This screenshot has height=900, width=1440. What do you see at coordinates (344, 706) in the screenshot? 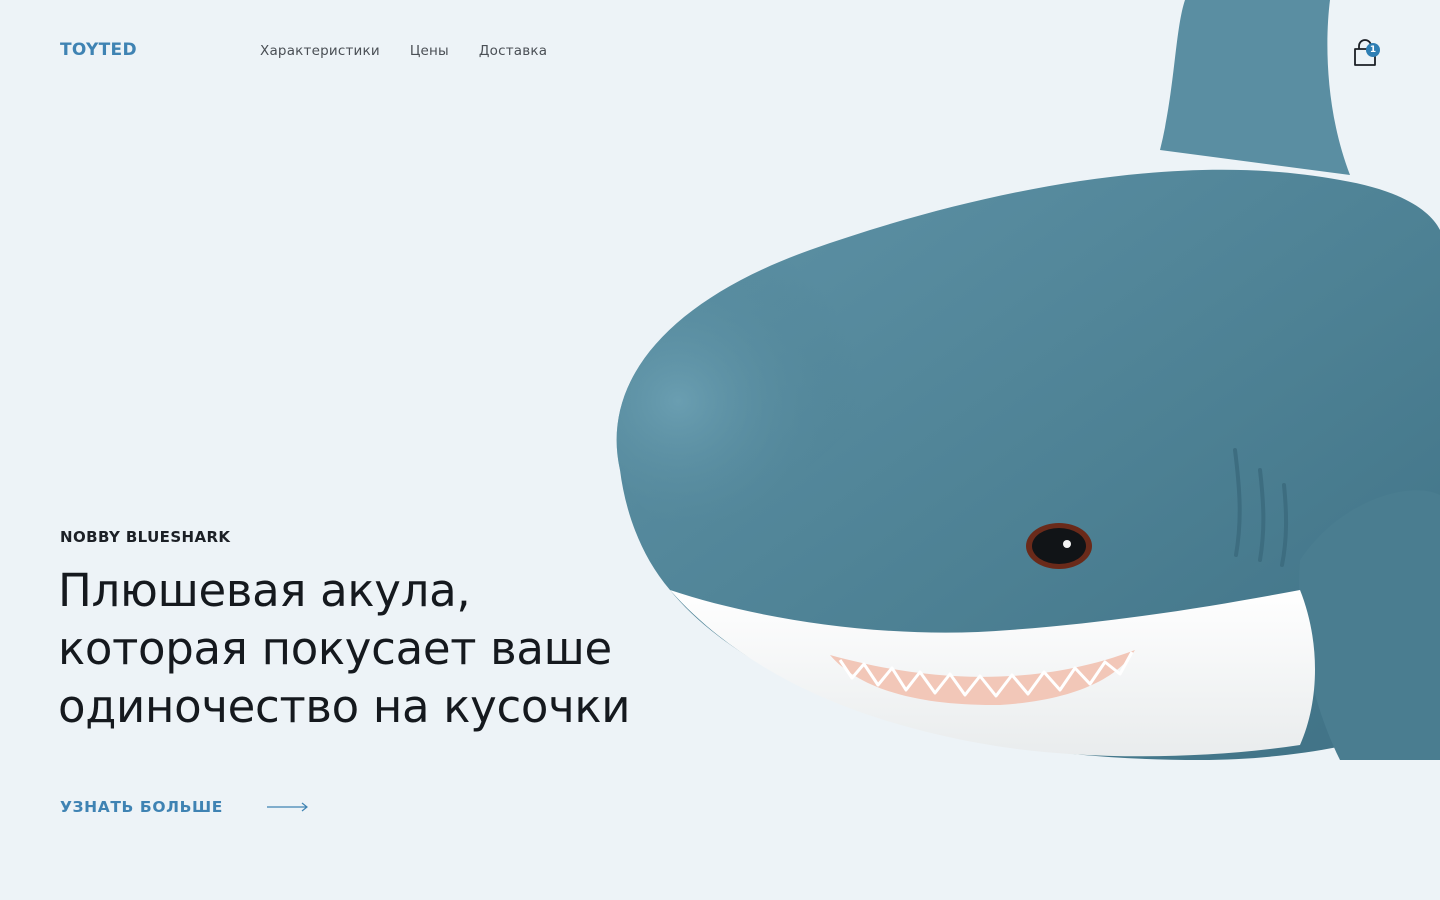
I see `headline-line: одиночество на кусочки` at bounding box center [344, 706].